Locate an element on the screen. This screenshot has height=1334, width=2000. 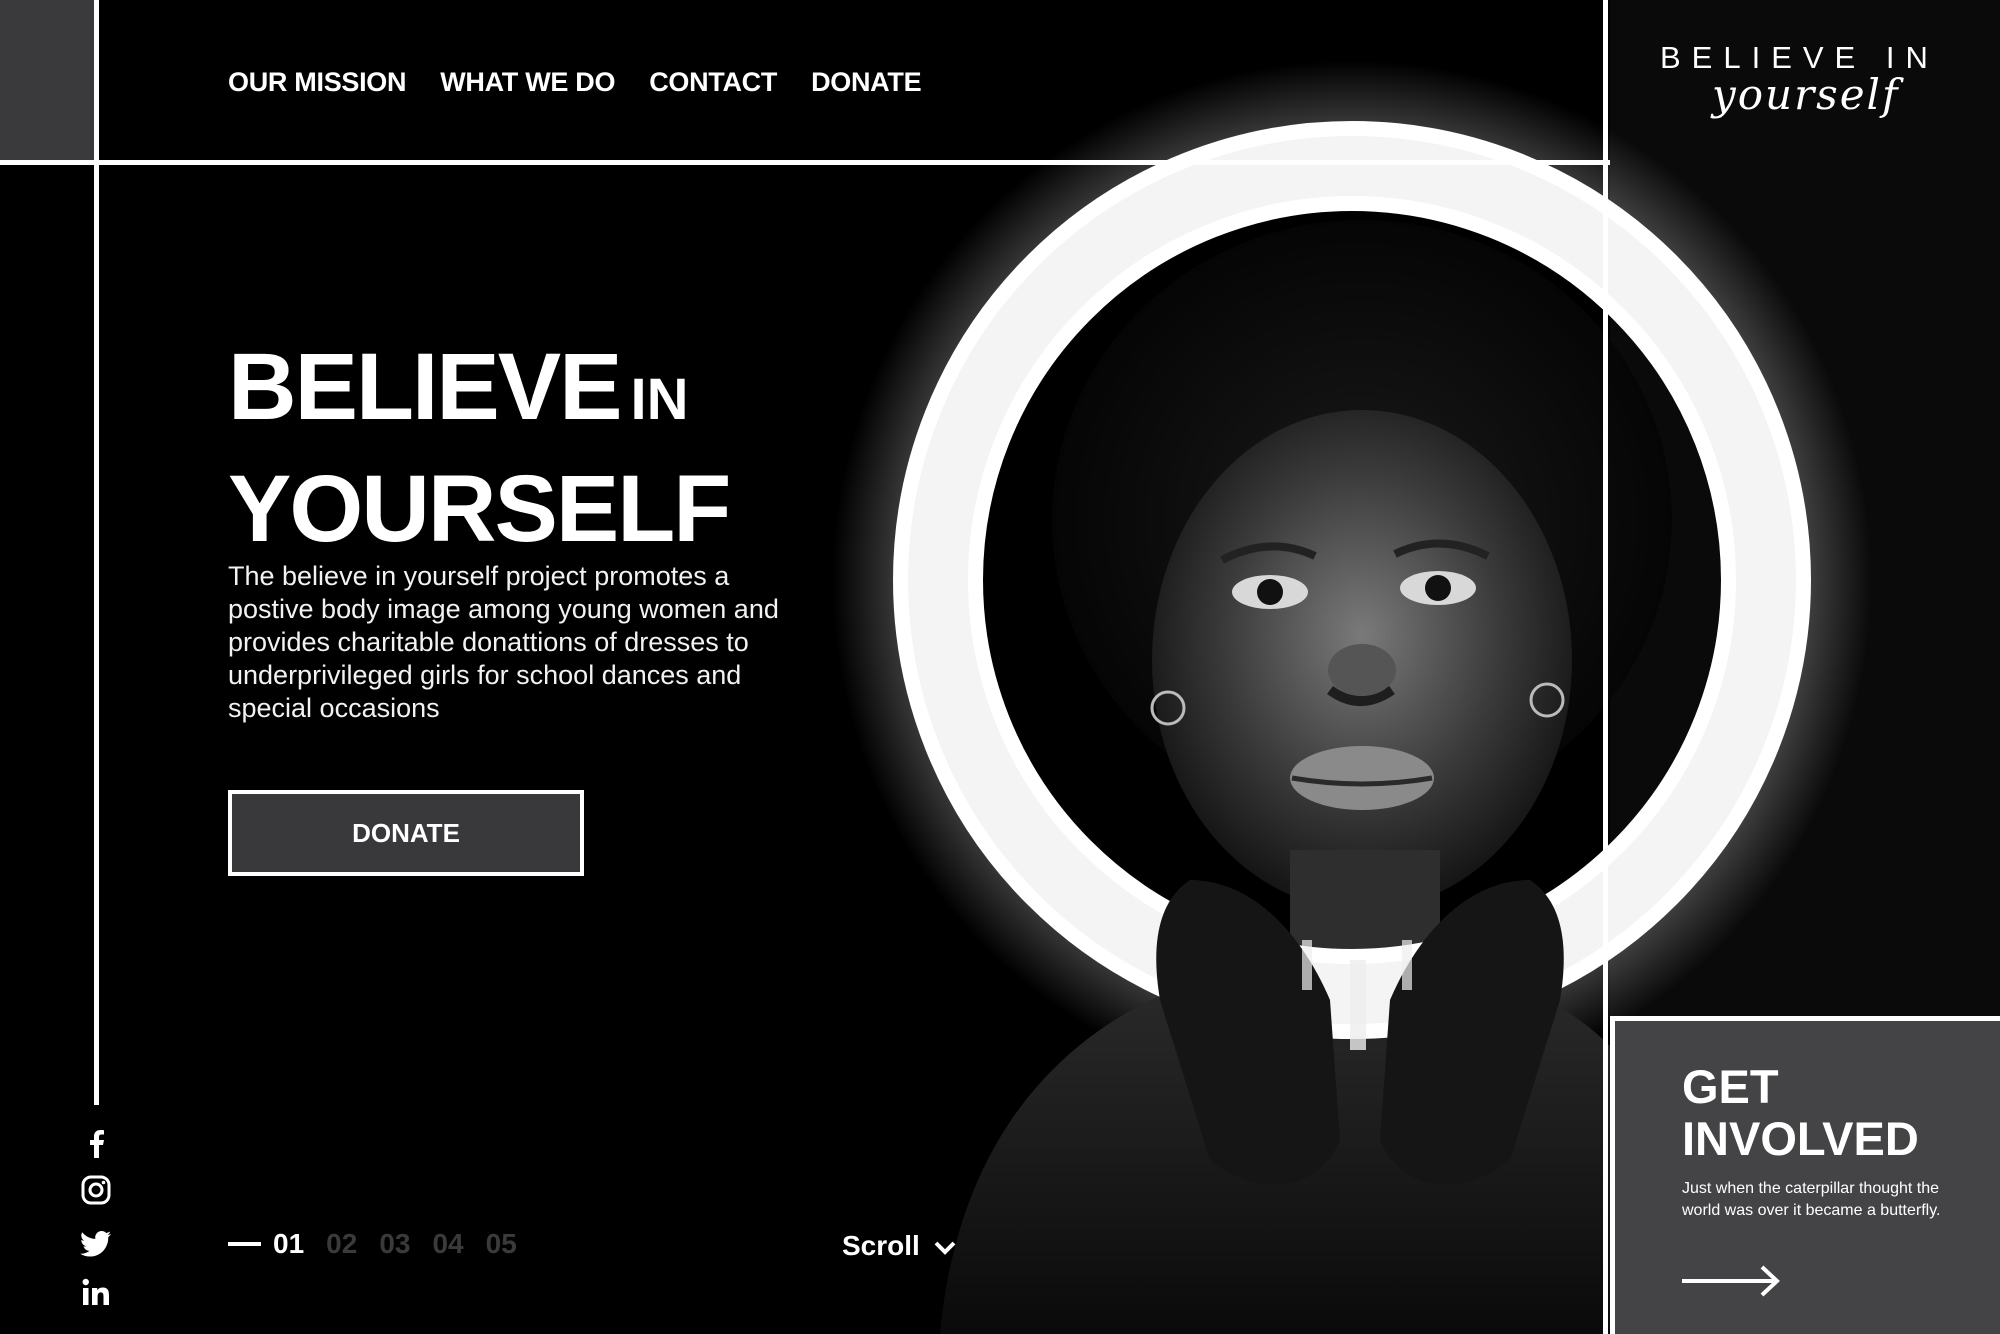
frame-line-right is located at coordinates (1605, 667).